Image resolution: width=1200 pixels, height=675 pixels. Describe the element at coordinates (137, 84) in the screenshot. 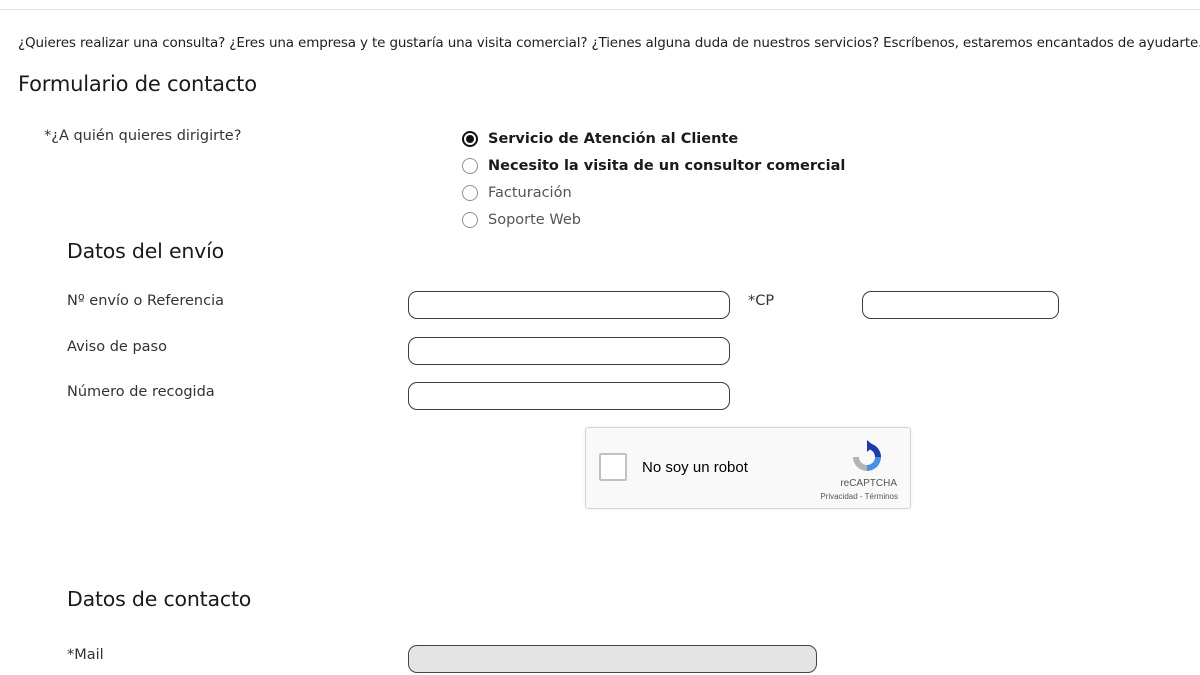

I see `form-title: Formulario de contacto` at that location.